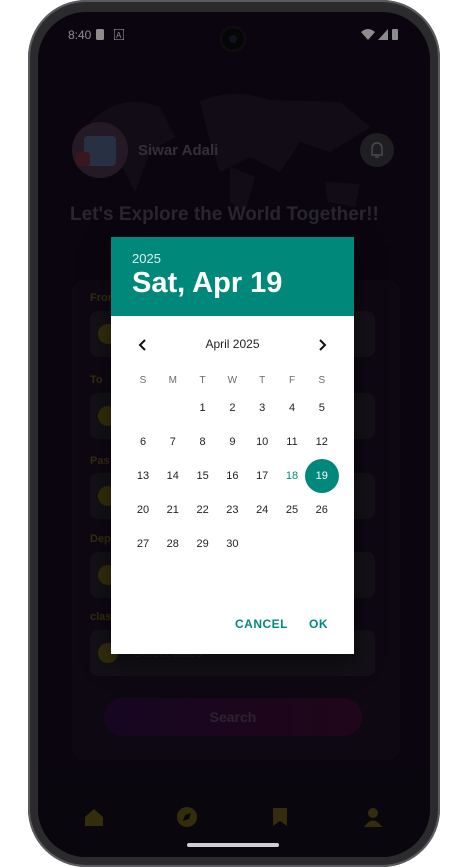 Image resolution: width=468 pixels, height=867 pixels. What do you see at coordinates (173, 476) in the screenshot?
I see `calendar-day: 14` at bounding box center [173, 476].